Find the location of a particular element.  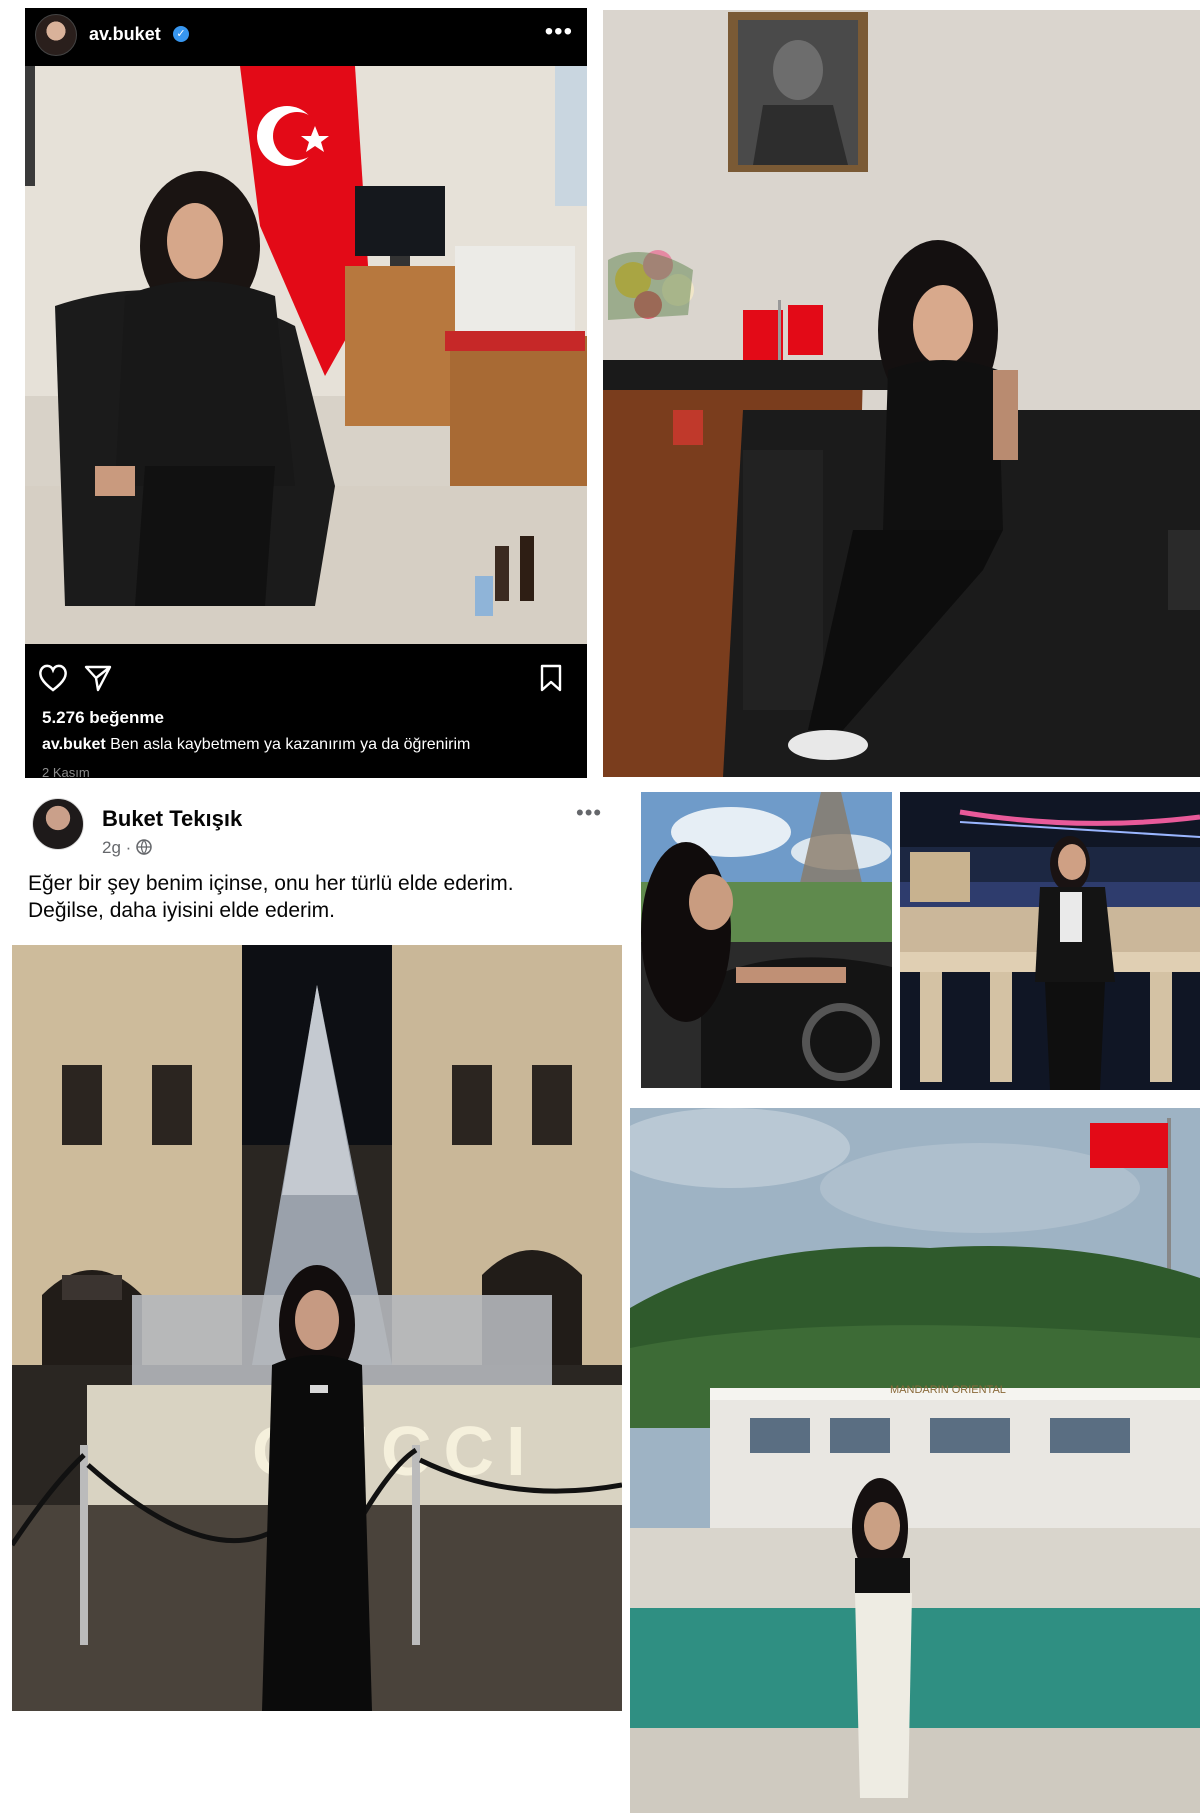

heart-icon is located at coordinates (53, 678).